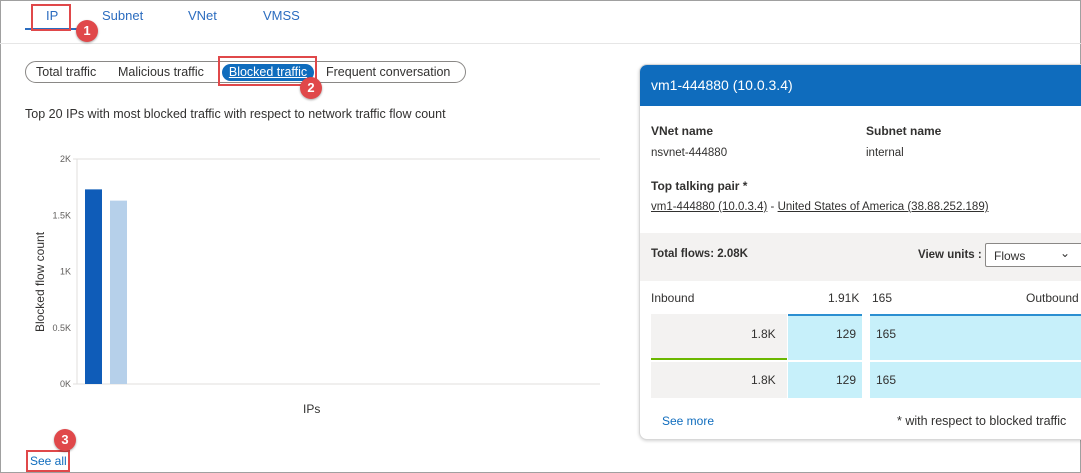 This screenshot has height=473, width=1081. What do you see at coordinates (87, 31) in the screenshot?
I see `callout-badge-1: 1` at bounding box center [87, 31].